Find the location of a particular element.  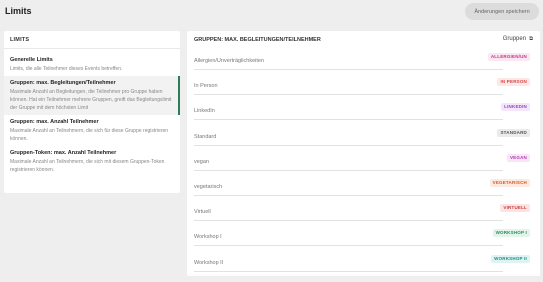

group-limits-title: GRUPPEN: MAX. BEGLEITUNGEN/TEILNEHMER is located at coordinates (257, 40).